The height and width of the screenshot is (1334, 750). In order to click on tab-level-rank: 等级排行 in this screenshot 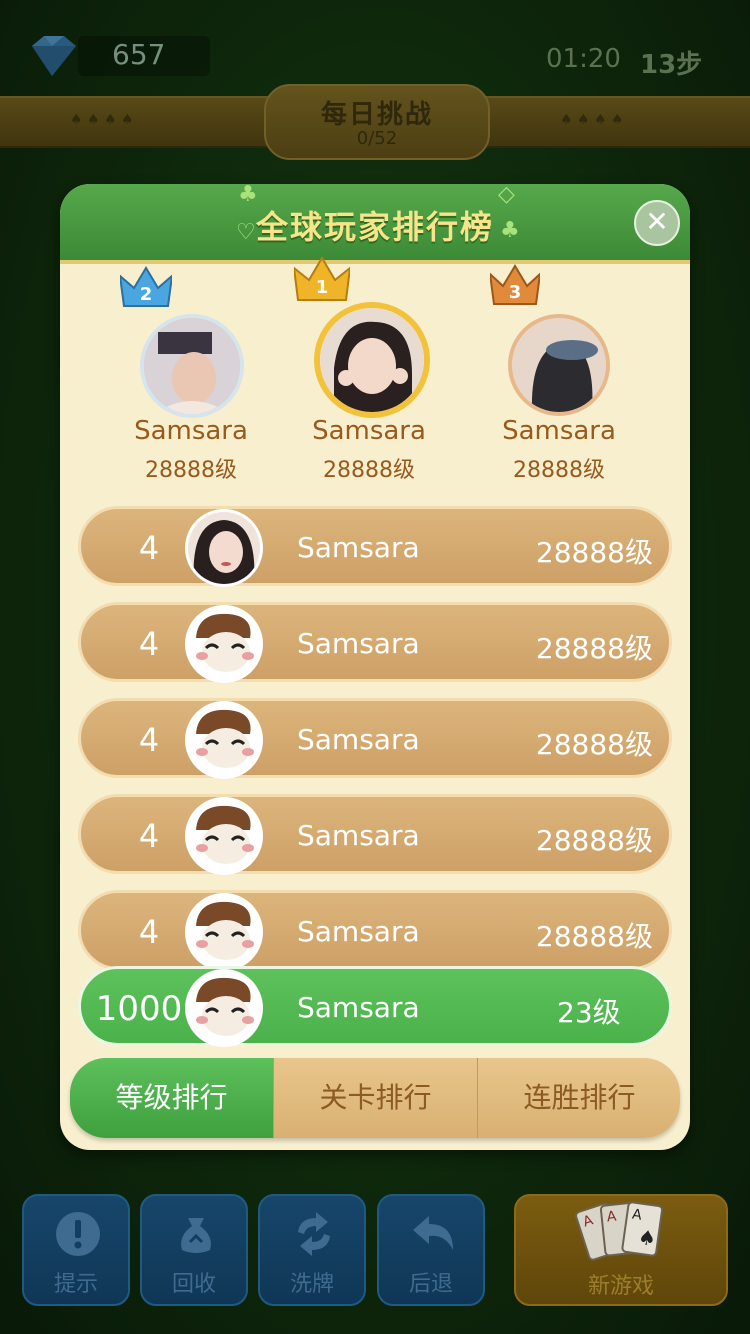, I will do `click(171, 1098)`.